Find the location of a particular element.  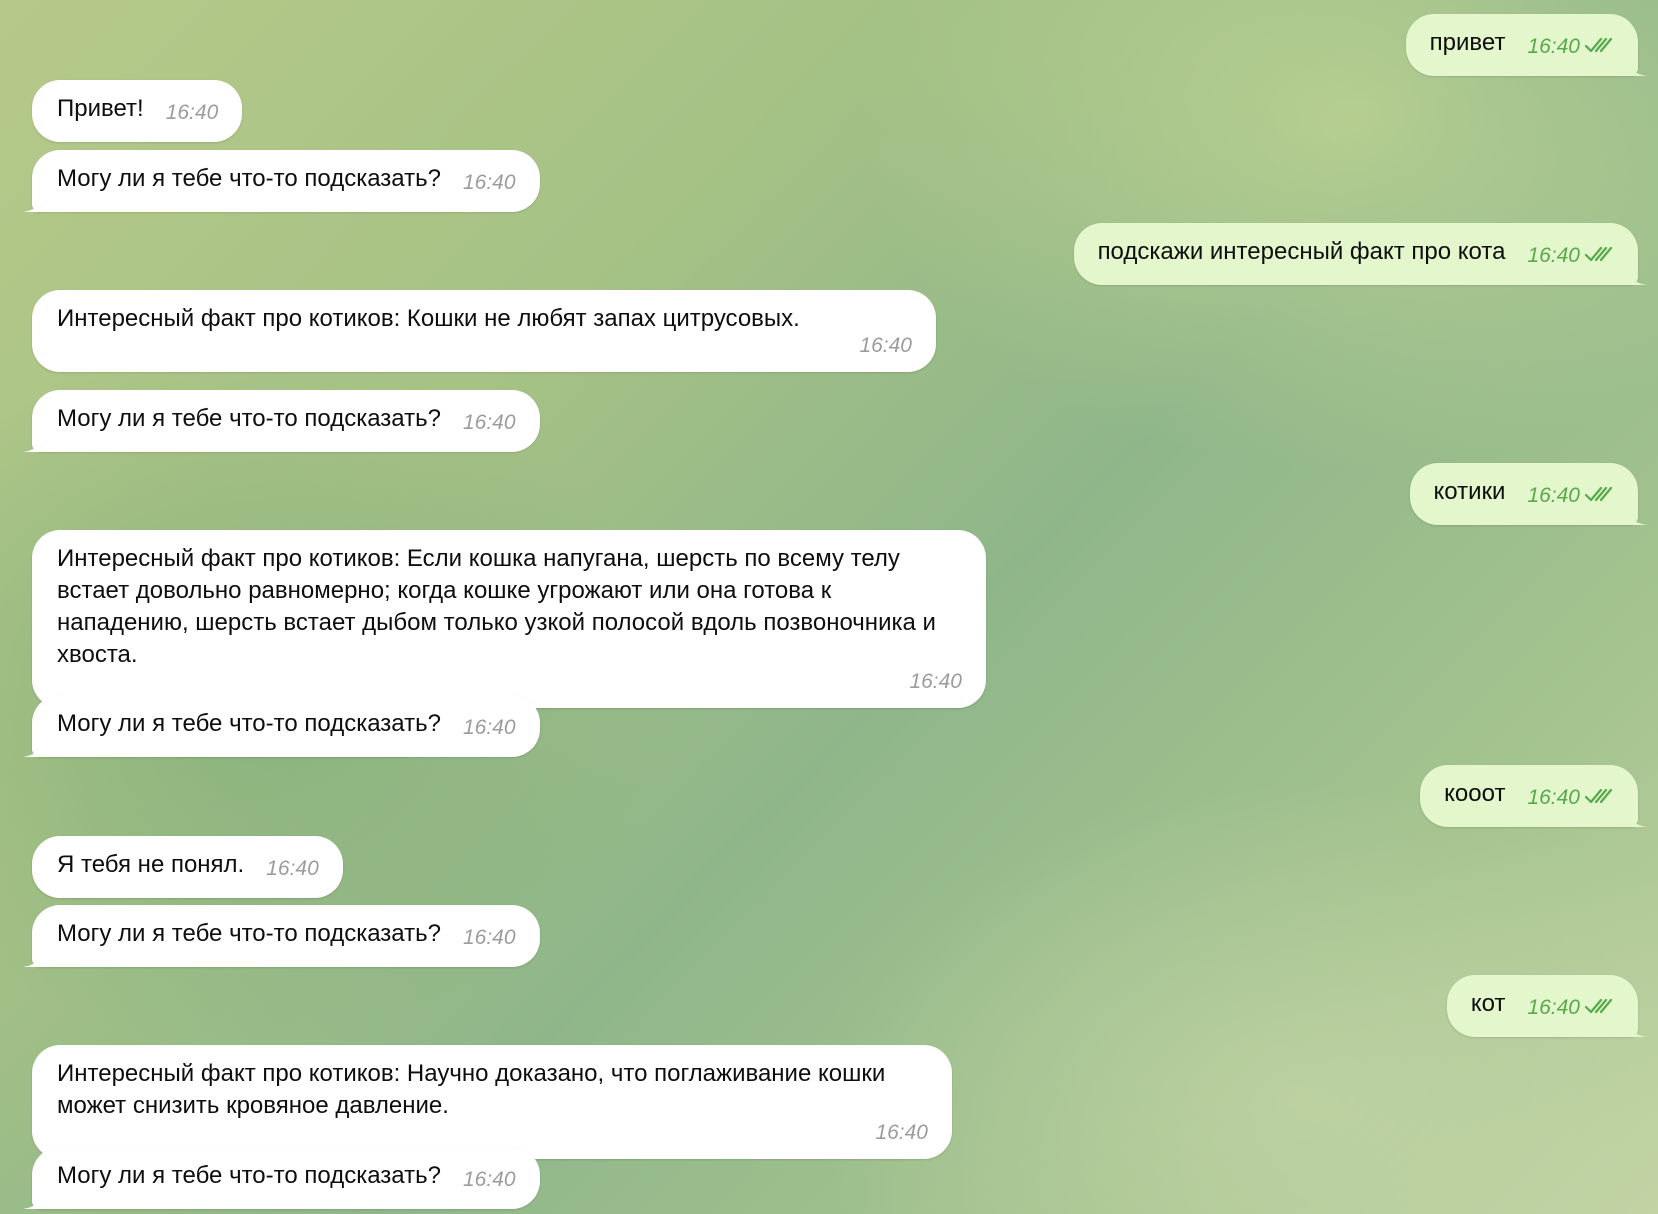

message-text: котики is located at coordinates (1469, 491).